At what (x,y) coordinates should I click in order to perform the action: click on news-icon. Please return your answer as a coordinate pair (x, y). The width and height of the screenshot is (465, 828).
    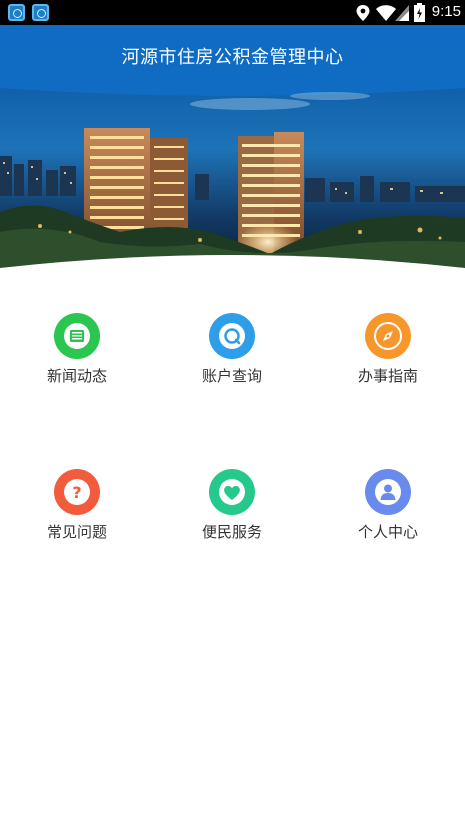
    Looking at the image, I should click on (77, 336).